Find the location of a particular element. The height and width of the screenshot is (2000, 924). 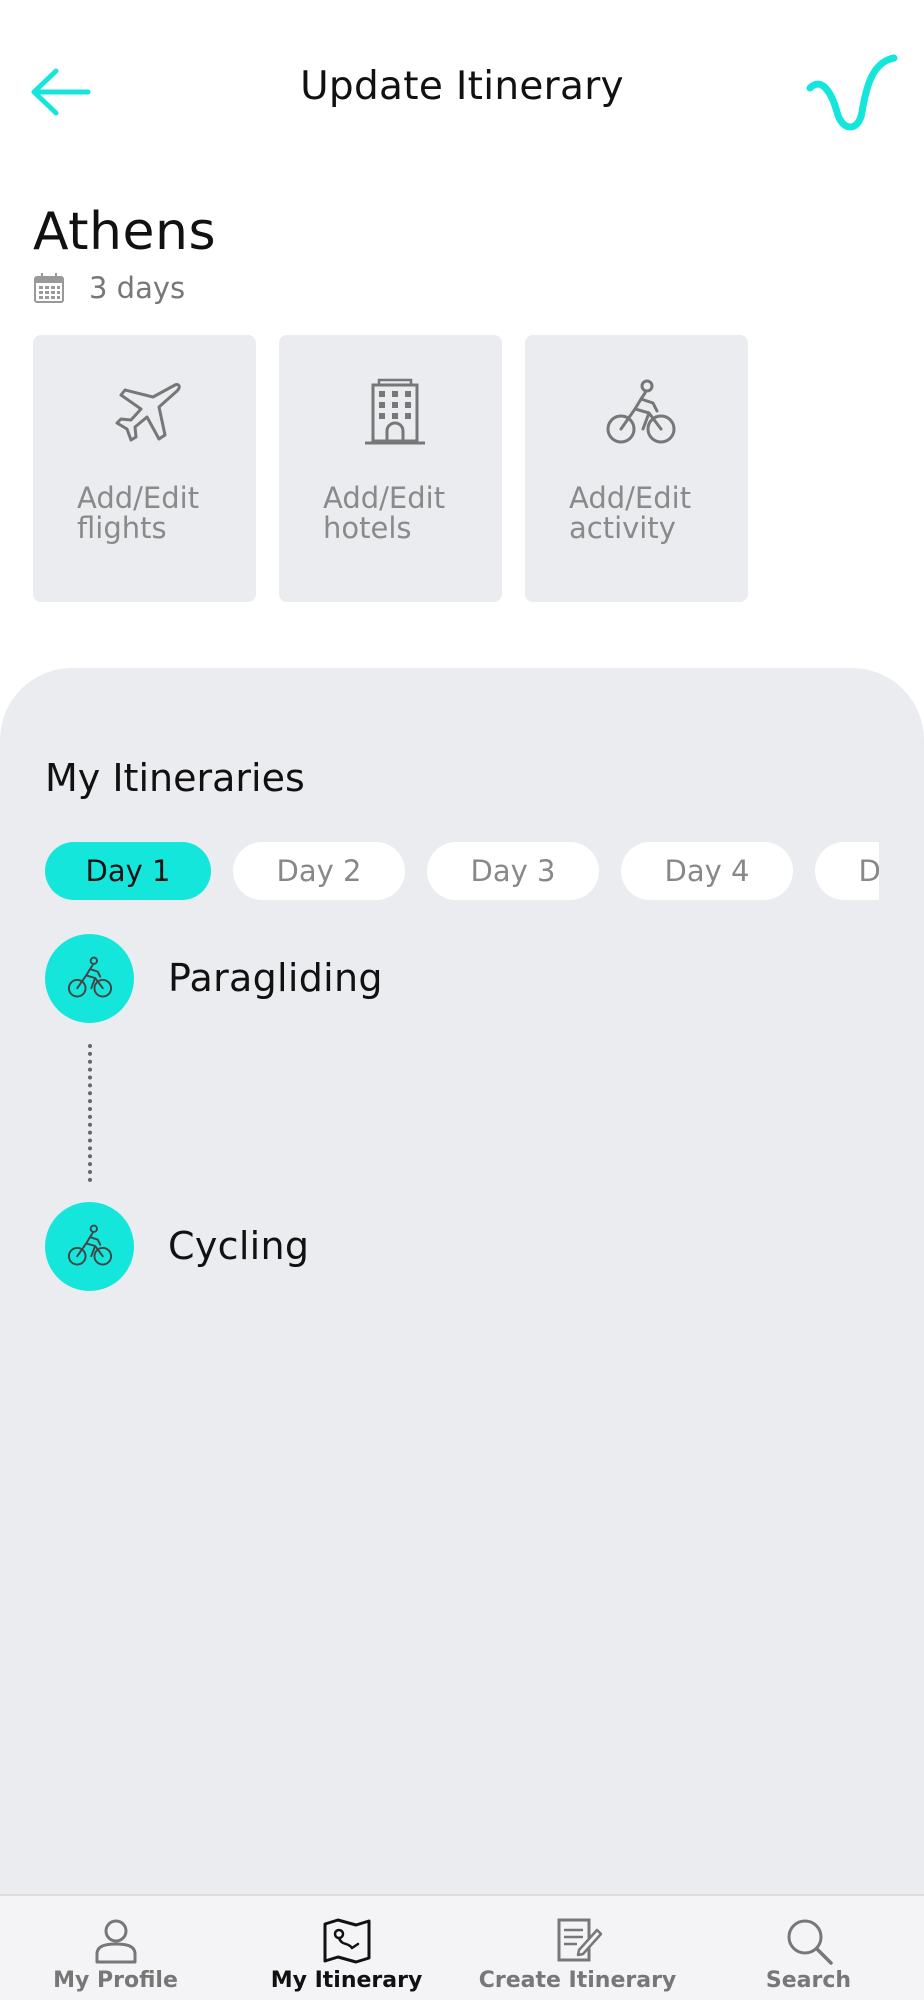

tab-day-5: Day 5 is located at coordinates (847, 871).